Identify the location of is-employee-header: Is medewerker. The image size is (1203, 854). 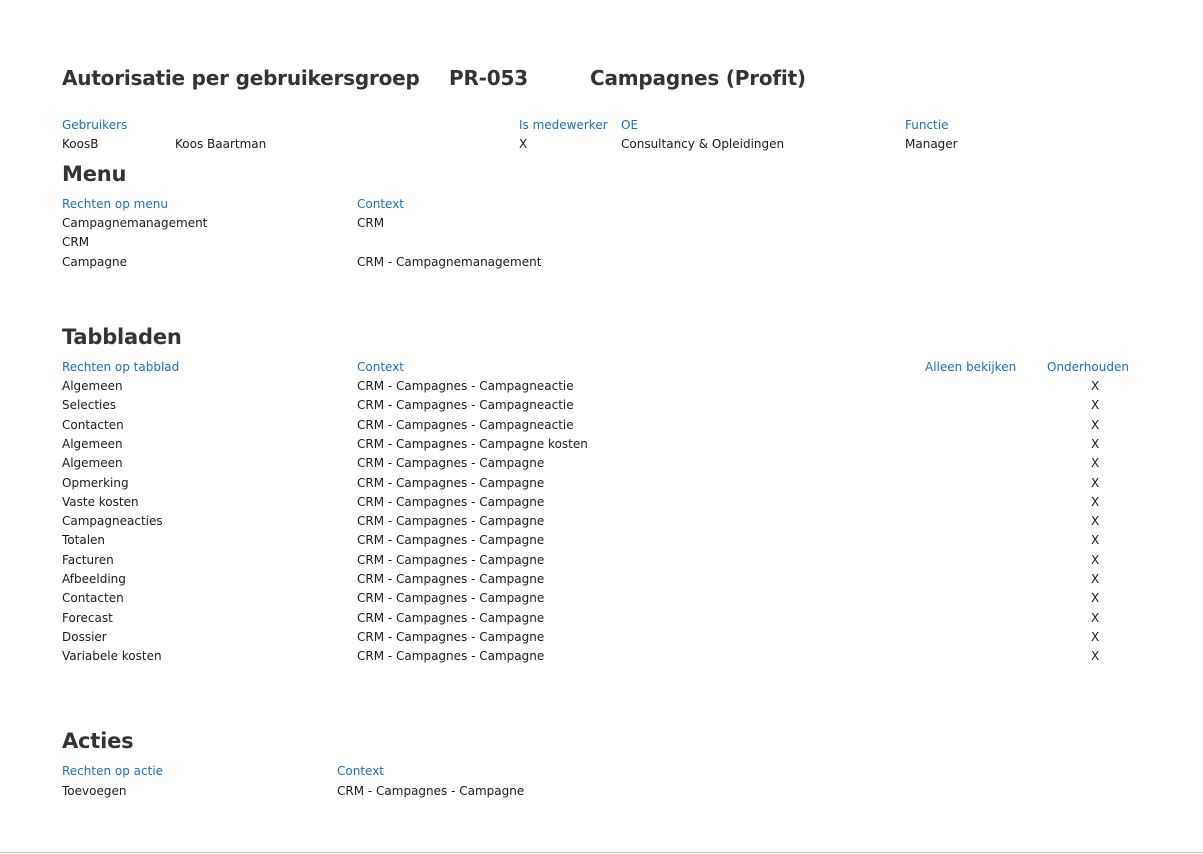
(563, 125).